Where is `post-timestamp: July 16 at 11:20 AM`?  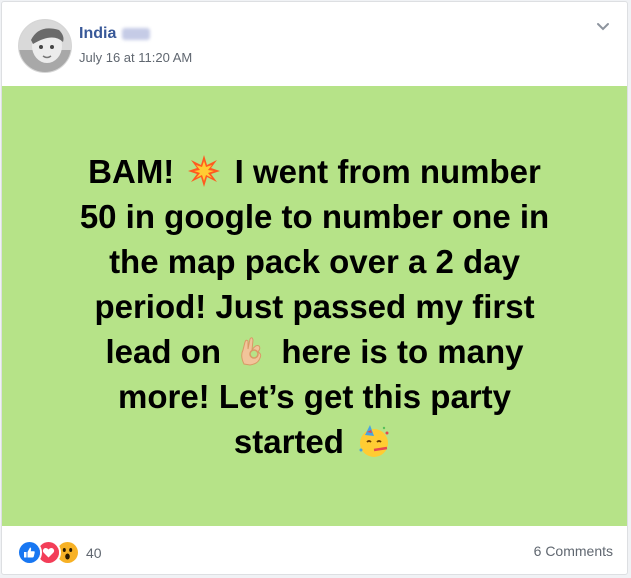
post-timestamp: July 16 at 11:20 AM is located at coordinates (135, 57).